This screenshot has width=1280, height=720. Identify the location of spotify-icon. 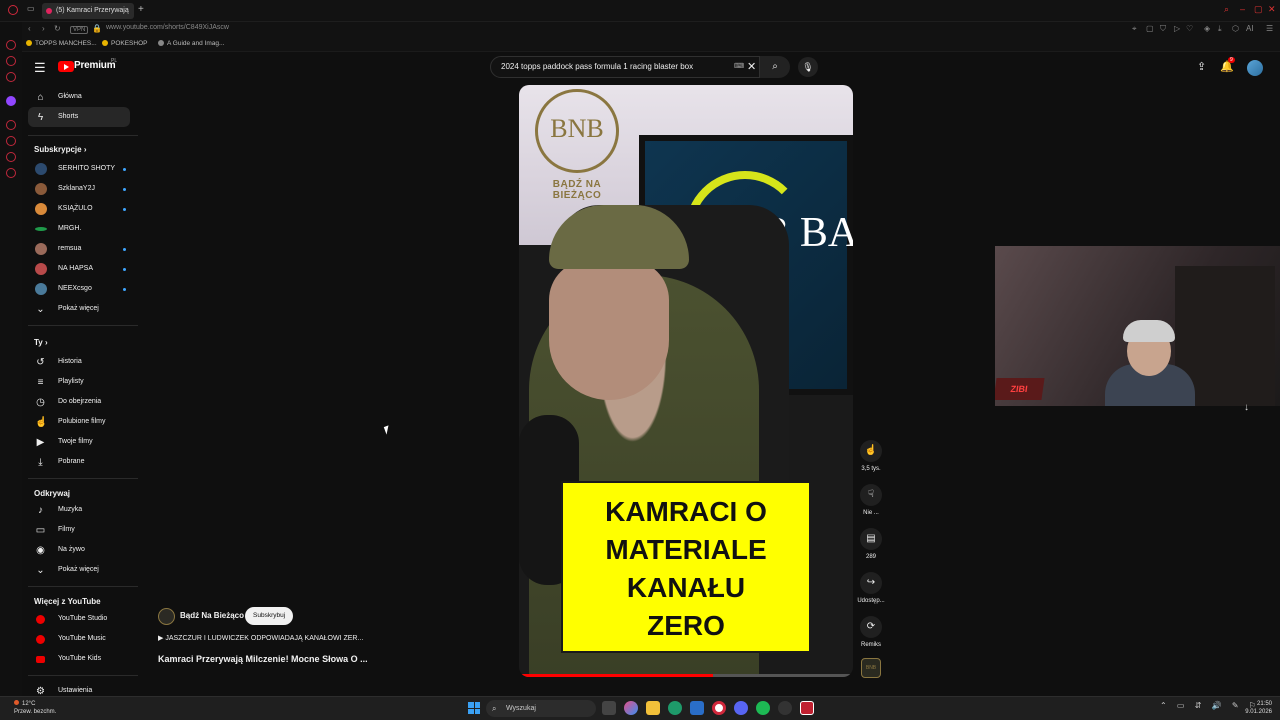
(763, 708).